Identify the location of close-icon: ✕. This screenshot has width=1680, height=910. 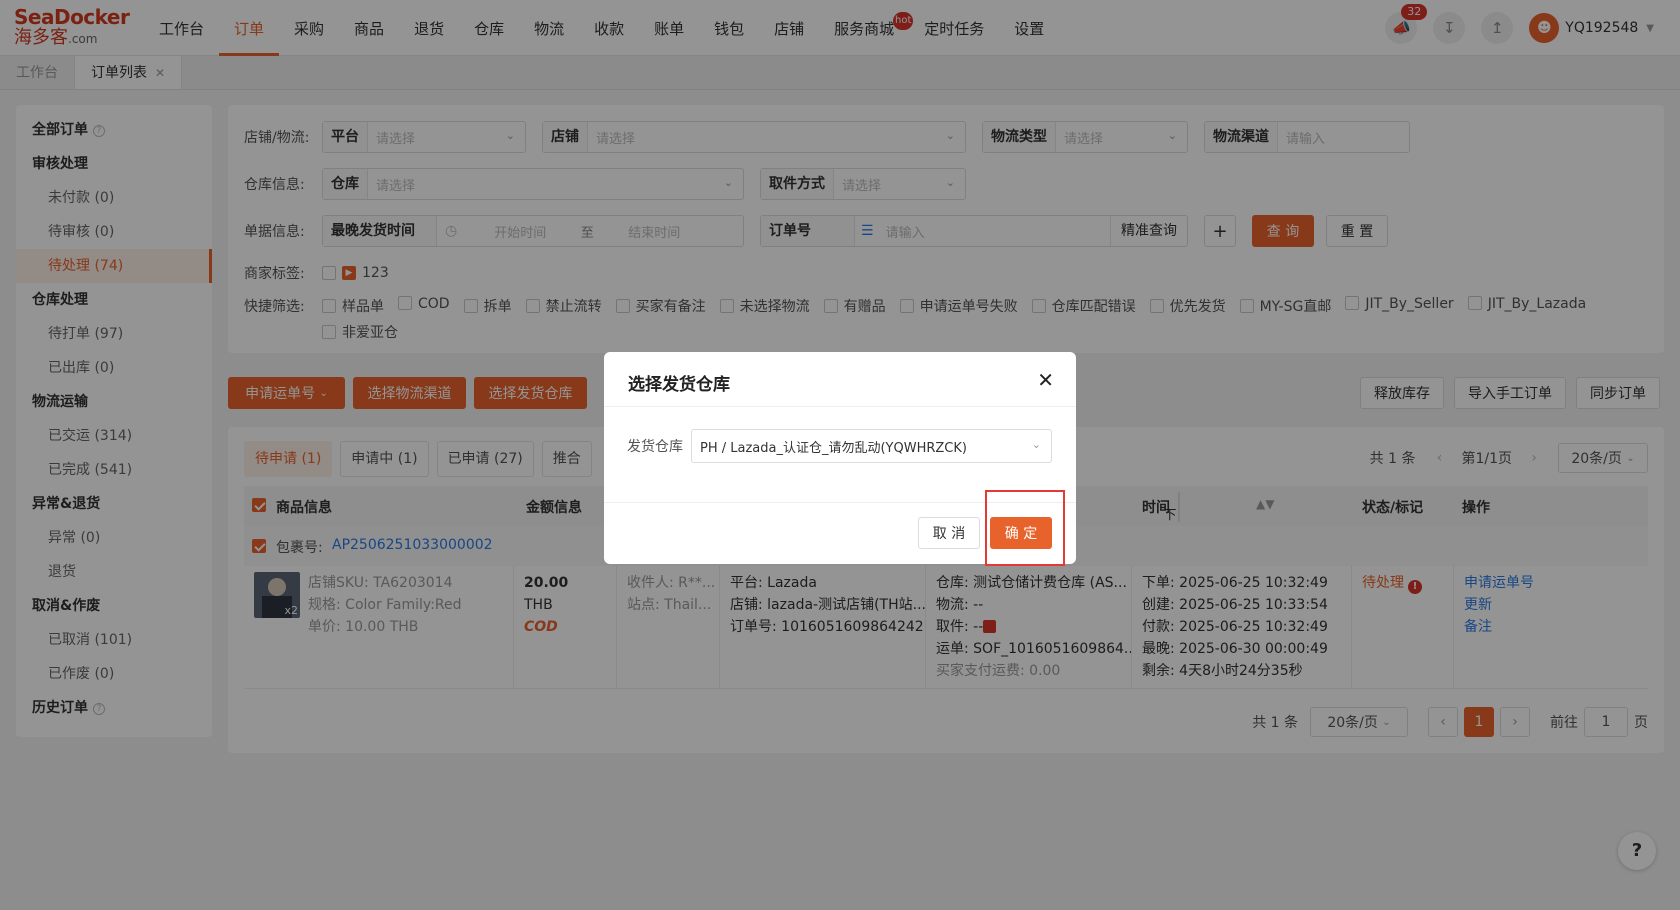
(1045, 380).